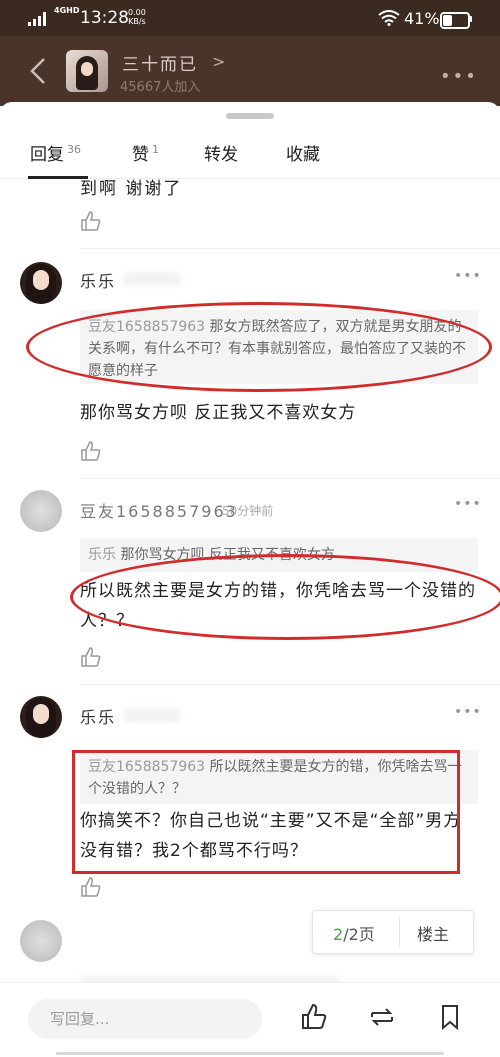 This screenshot has height=1057, width=500. Describe the element at coordinates (39, 71) in the screenshot. I see `back-icon` at that location.